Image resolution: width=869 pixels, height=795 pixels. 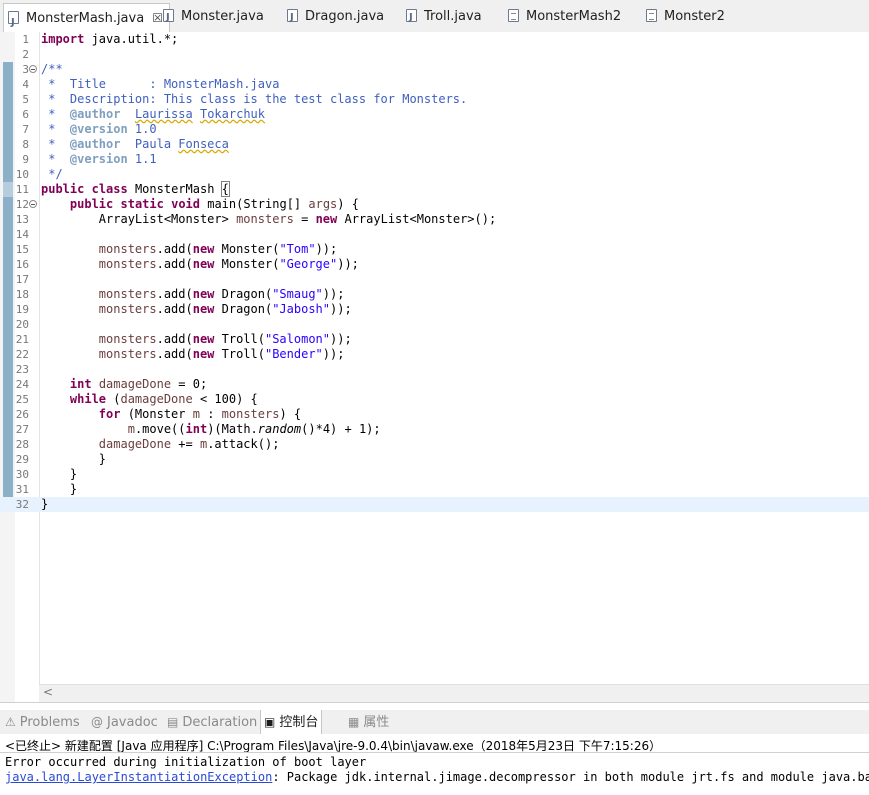 I want to click on tab-monster-java: Monster.java, so click(x=213, y=17).